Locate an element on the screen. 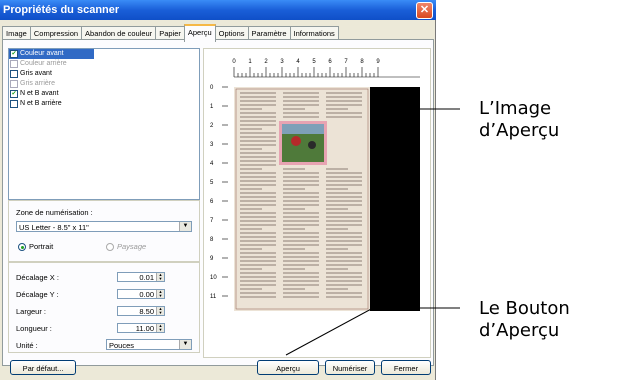 The height and width of the screenshot is (380, 628). ruler-left-label: 0 is located at coordinates (212, 88).